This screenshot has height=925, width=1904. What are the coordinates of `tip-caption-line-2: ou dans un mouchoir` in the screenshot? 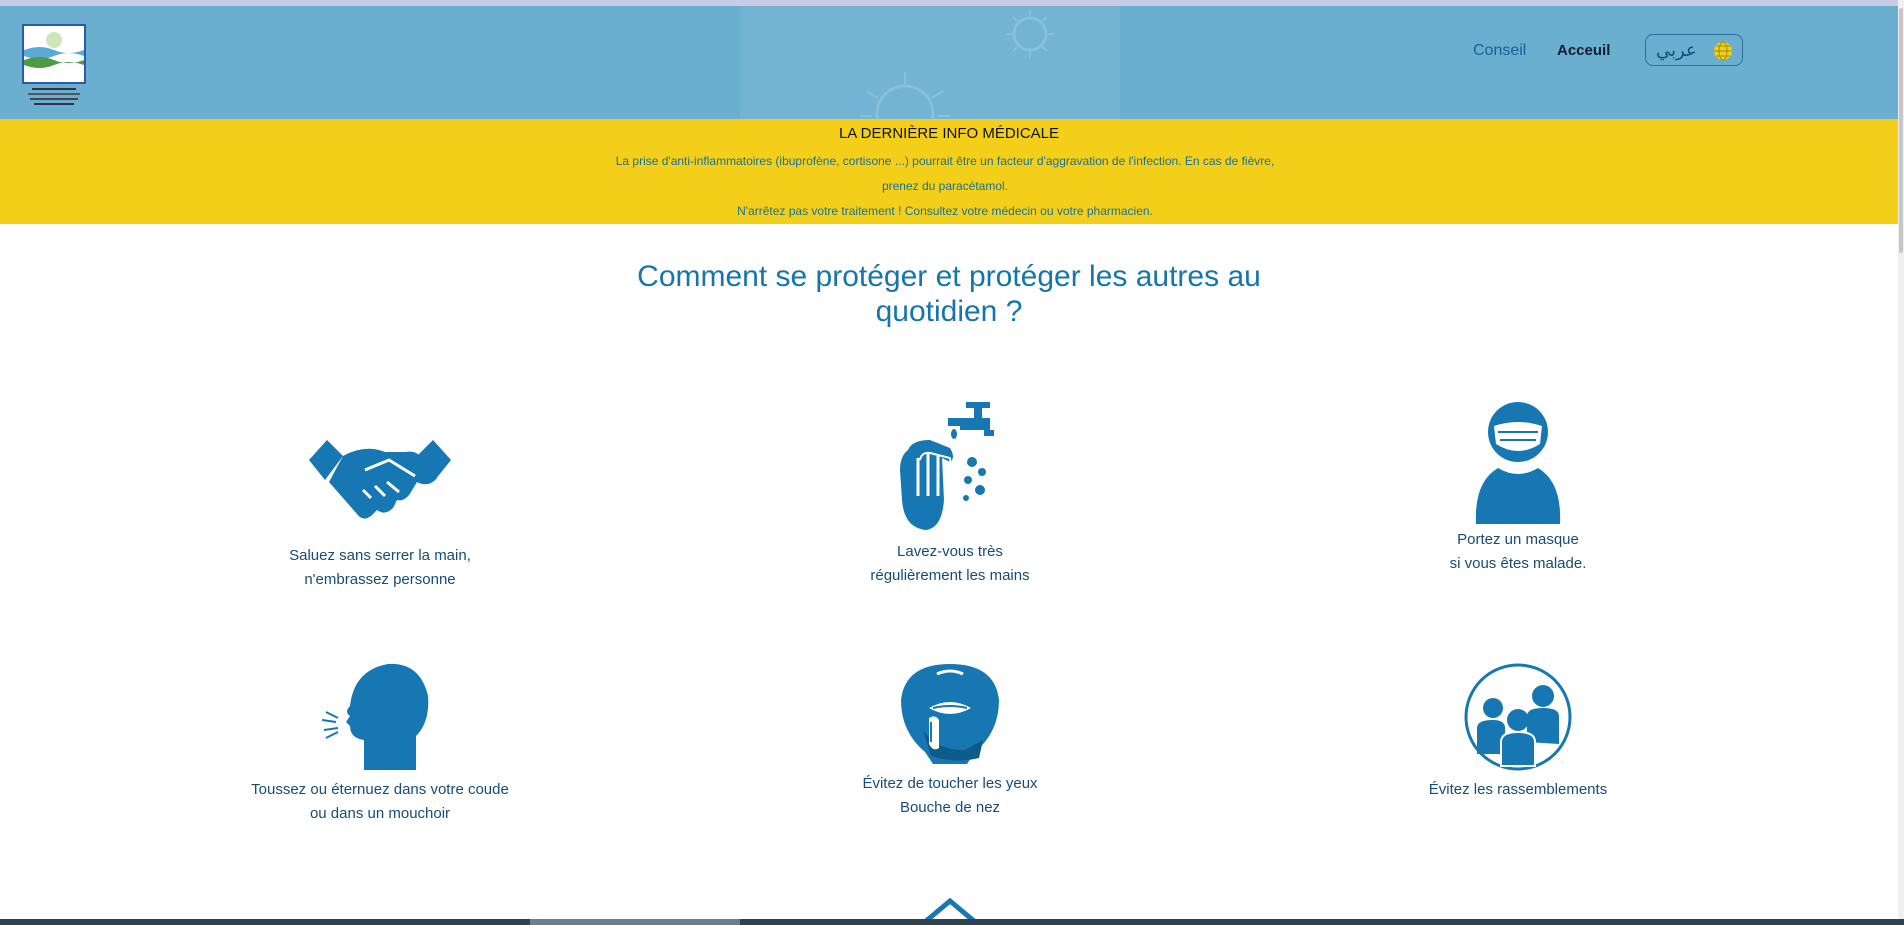 It's located at (380, 813).